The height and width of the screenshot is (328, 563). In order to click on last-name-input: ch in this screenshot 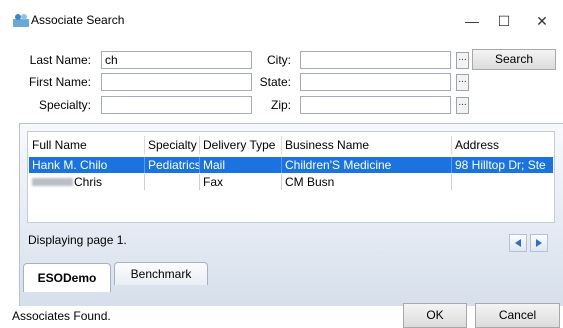, I will do `click(176, 60)`.